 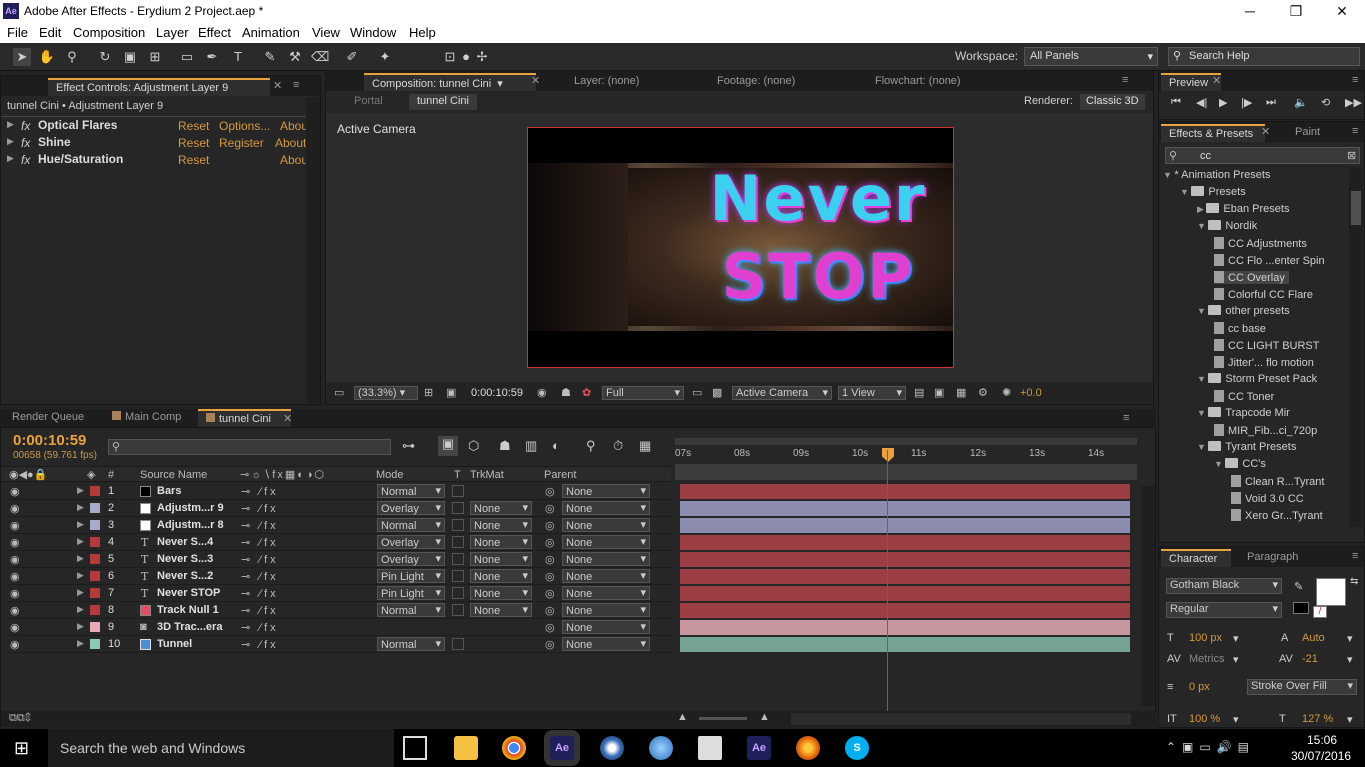 What do you see at coordinates (17, 32) in the screenshot?
I see `menu-file: File` at bounding box center [17, 32].